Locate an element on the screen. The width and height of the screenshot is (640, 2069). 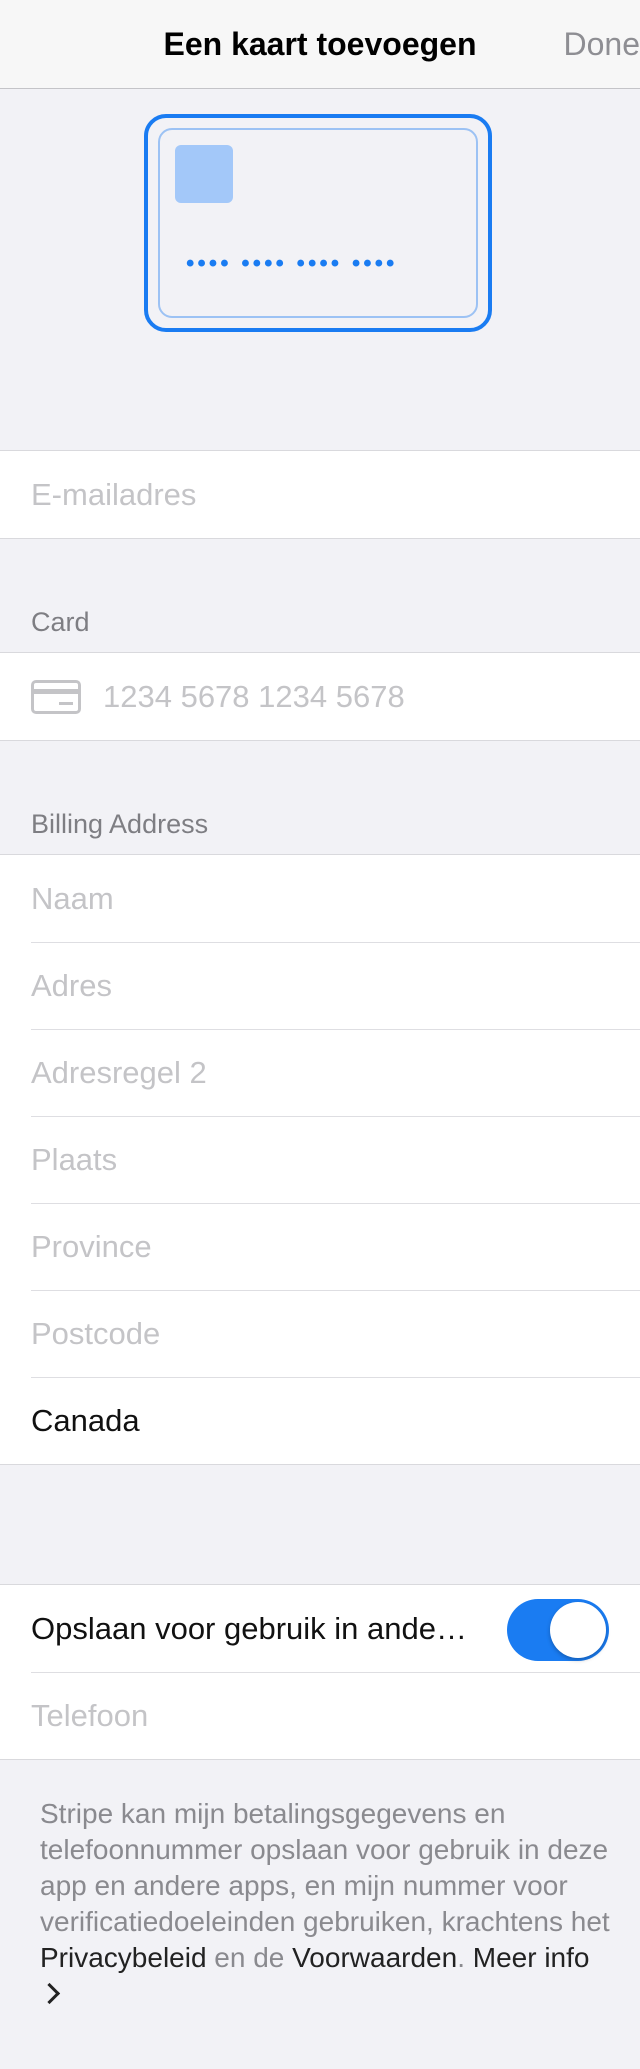
card-section-header: Card is located at coordinates (60, 622).